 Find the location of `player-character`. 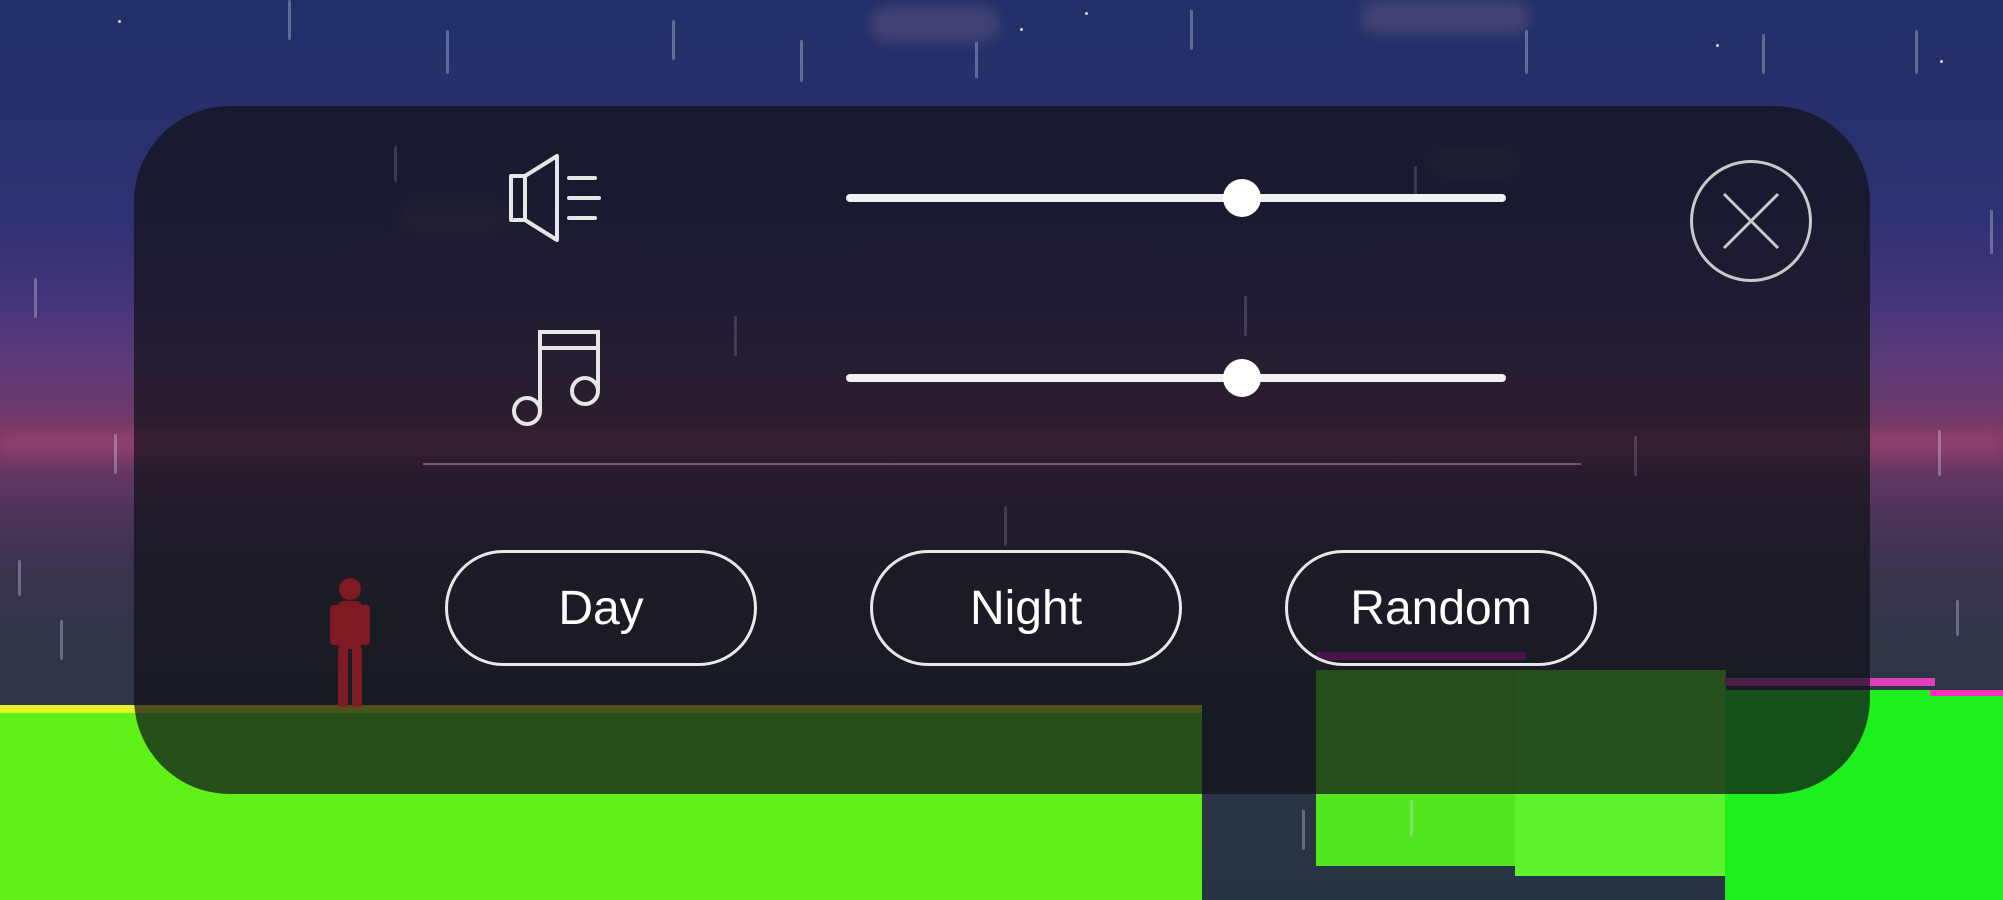

player-character is located at coordinates (349, 642).